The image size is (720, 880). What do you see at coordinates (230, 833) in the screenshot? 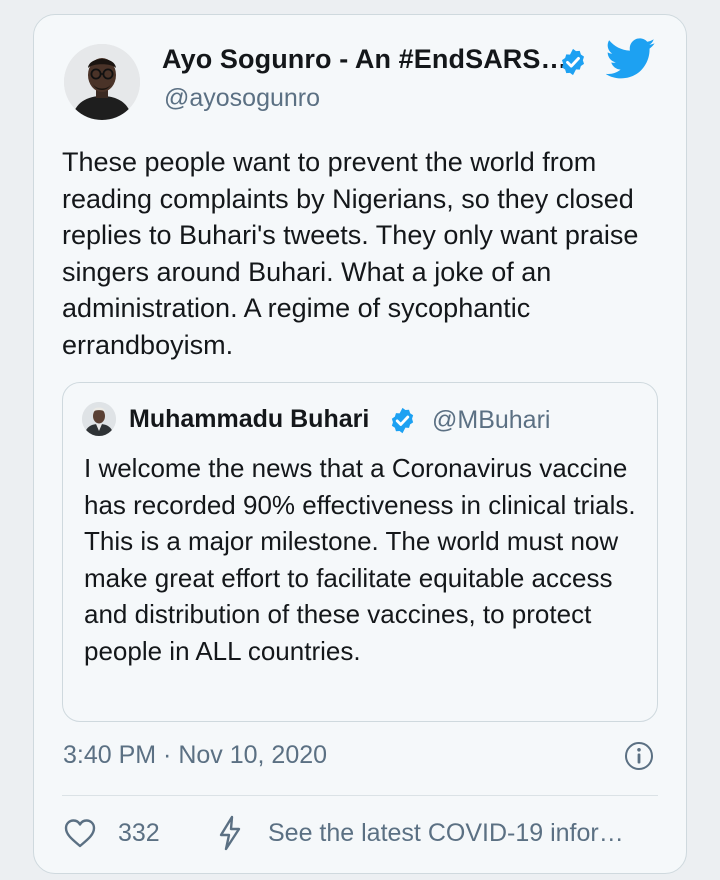
I see `lightning-bolt-icon` at bounding box center [230, 833].